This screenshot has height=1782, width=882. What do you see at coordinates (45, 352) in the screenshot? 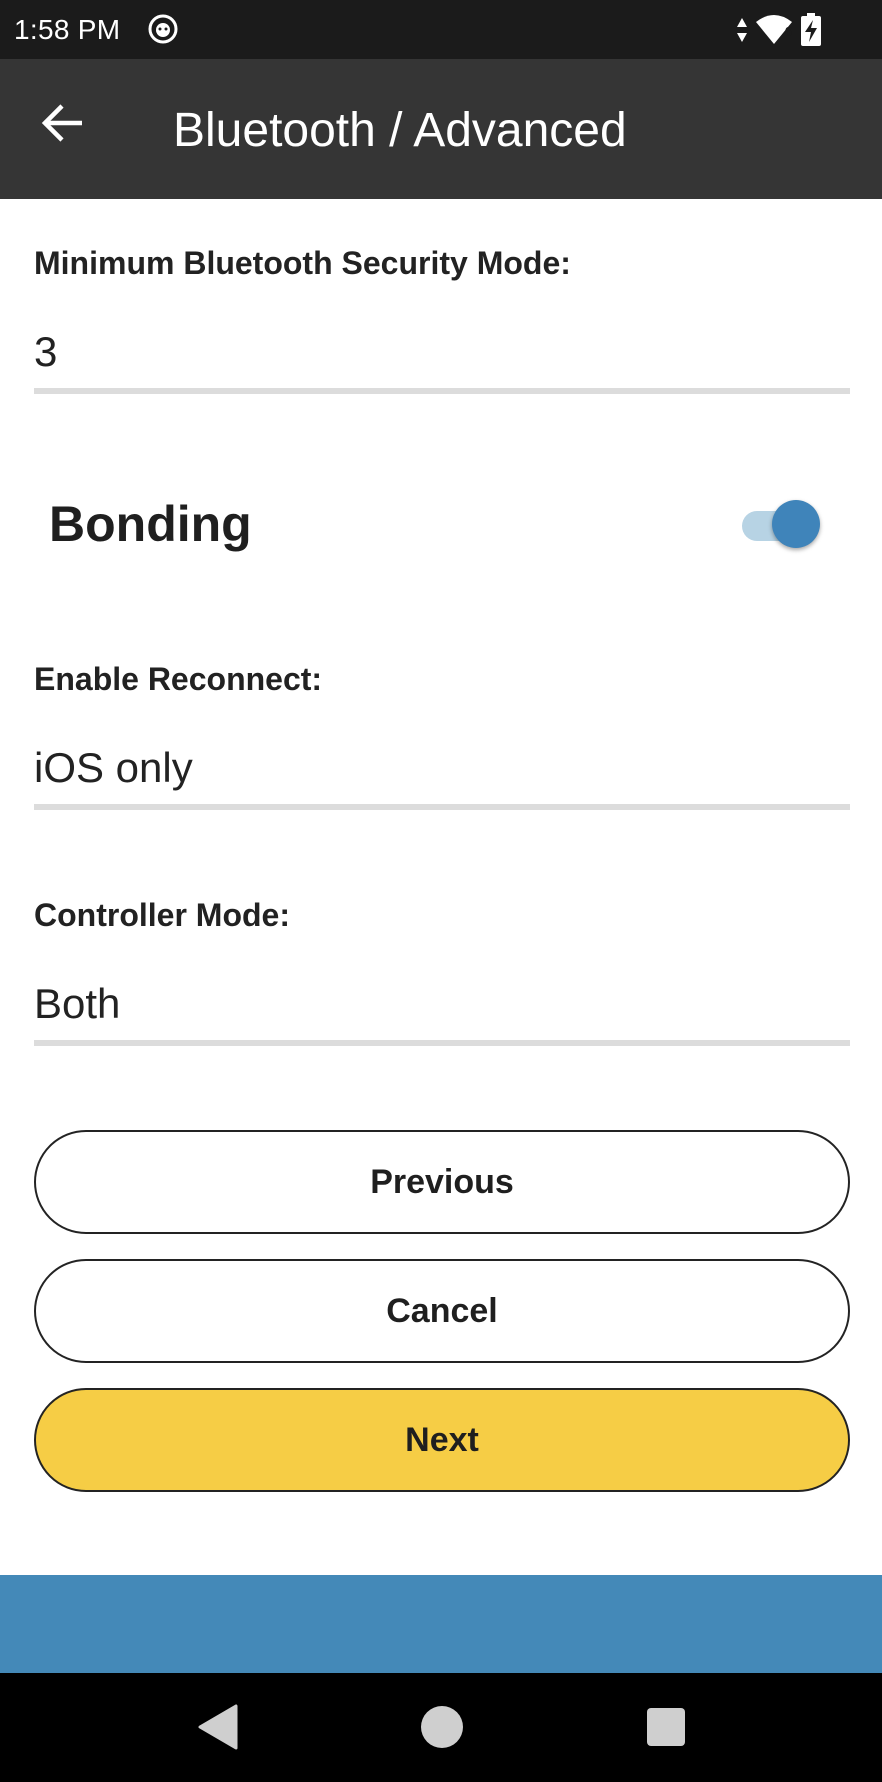
I see `security-mode-value: 3` at bounding box center [45, 352].